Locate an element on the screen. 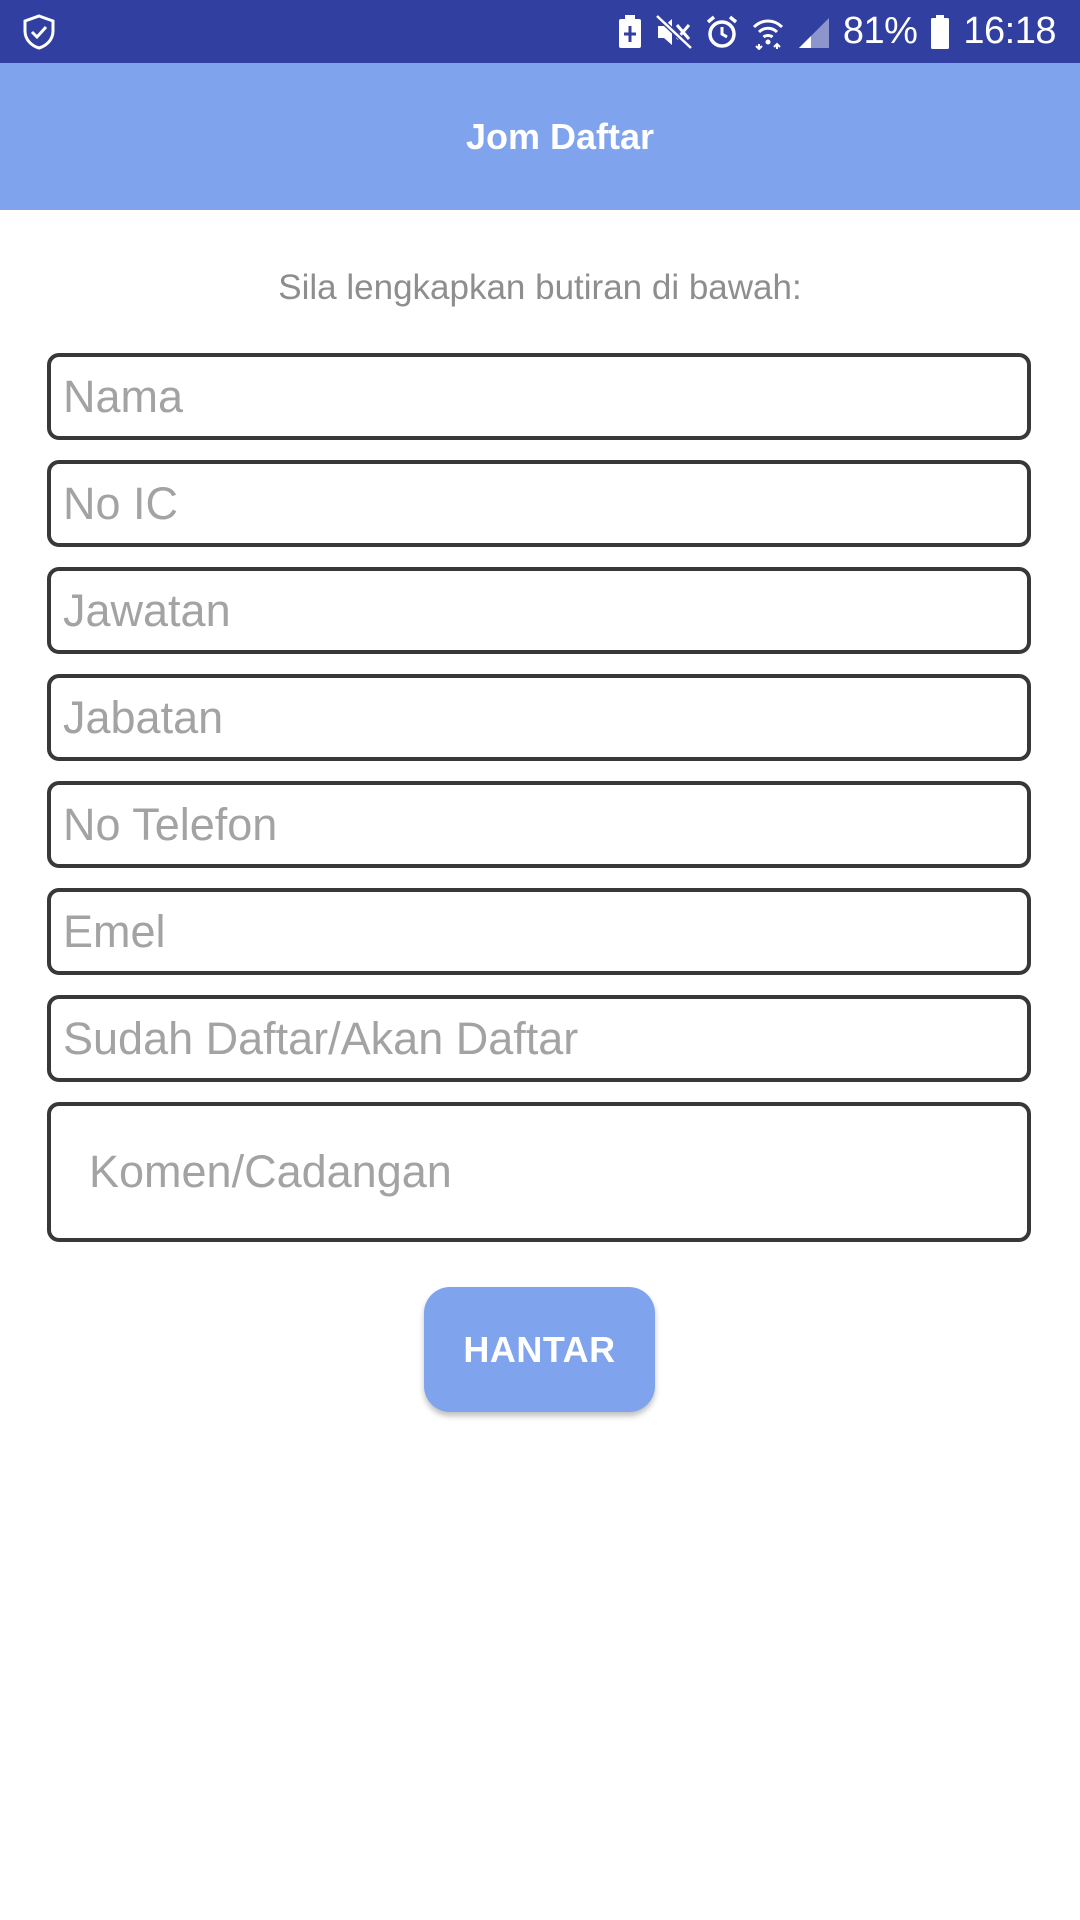 This screenshot has height=1920, width=1080. wifi-icon is located at coordinates (767, 34).